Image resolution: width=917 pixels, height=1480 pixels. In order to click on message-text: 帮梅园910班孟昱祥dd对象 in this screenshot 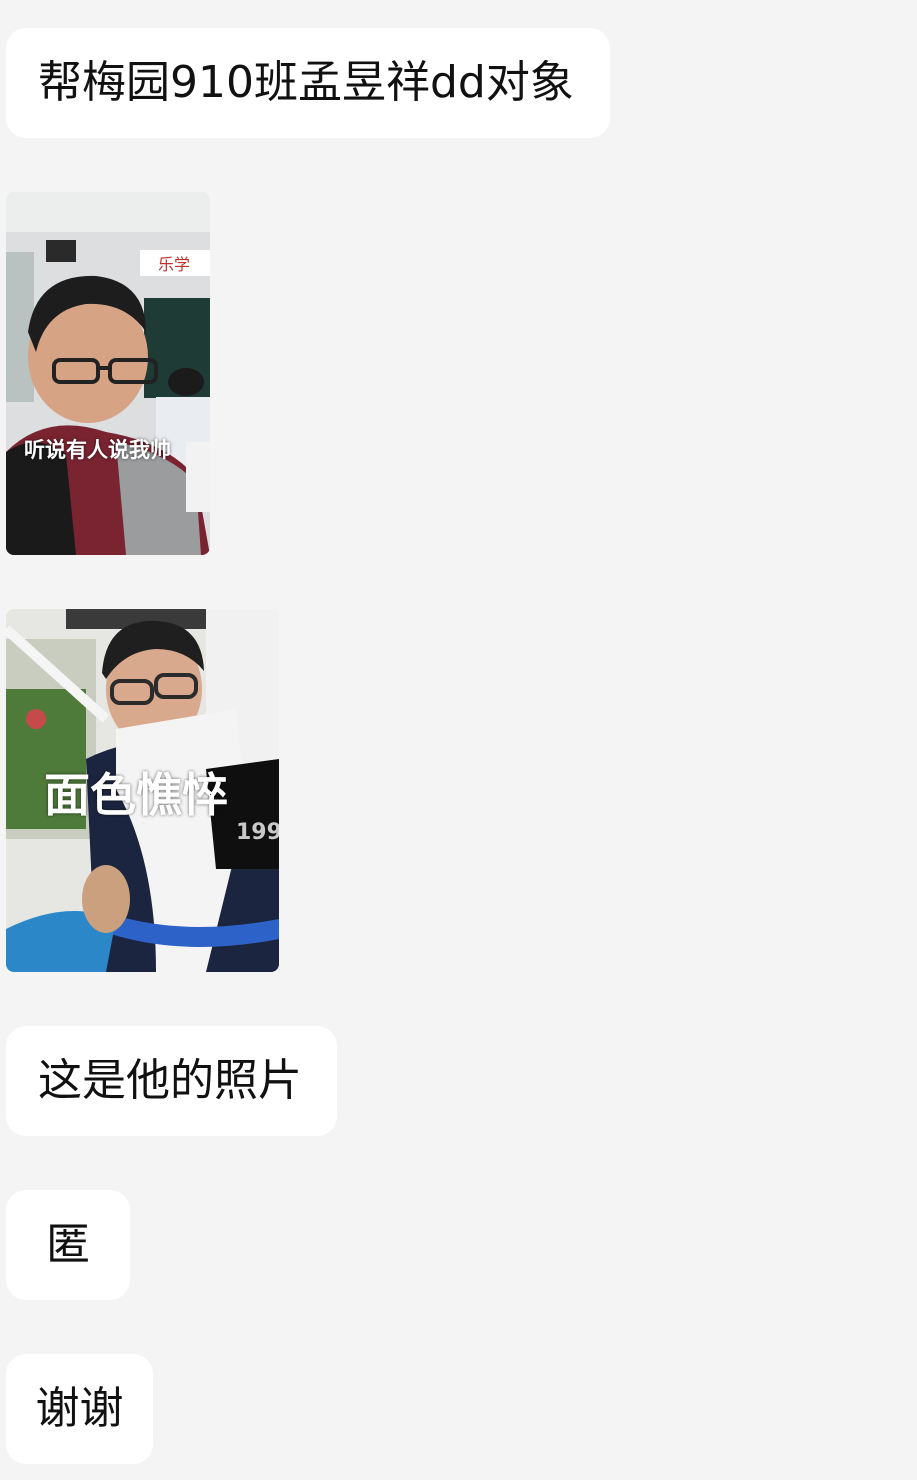, I will do `click(306, 82)`.